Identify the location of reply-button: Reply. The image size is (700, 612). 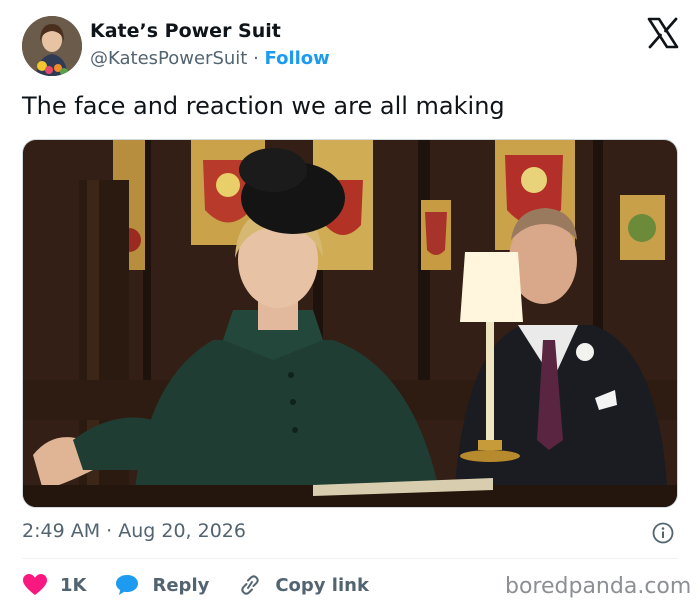
(161, 585).